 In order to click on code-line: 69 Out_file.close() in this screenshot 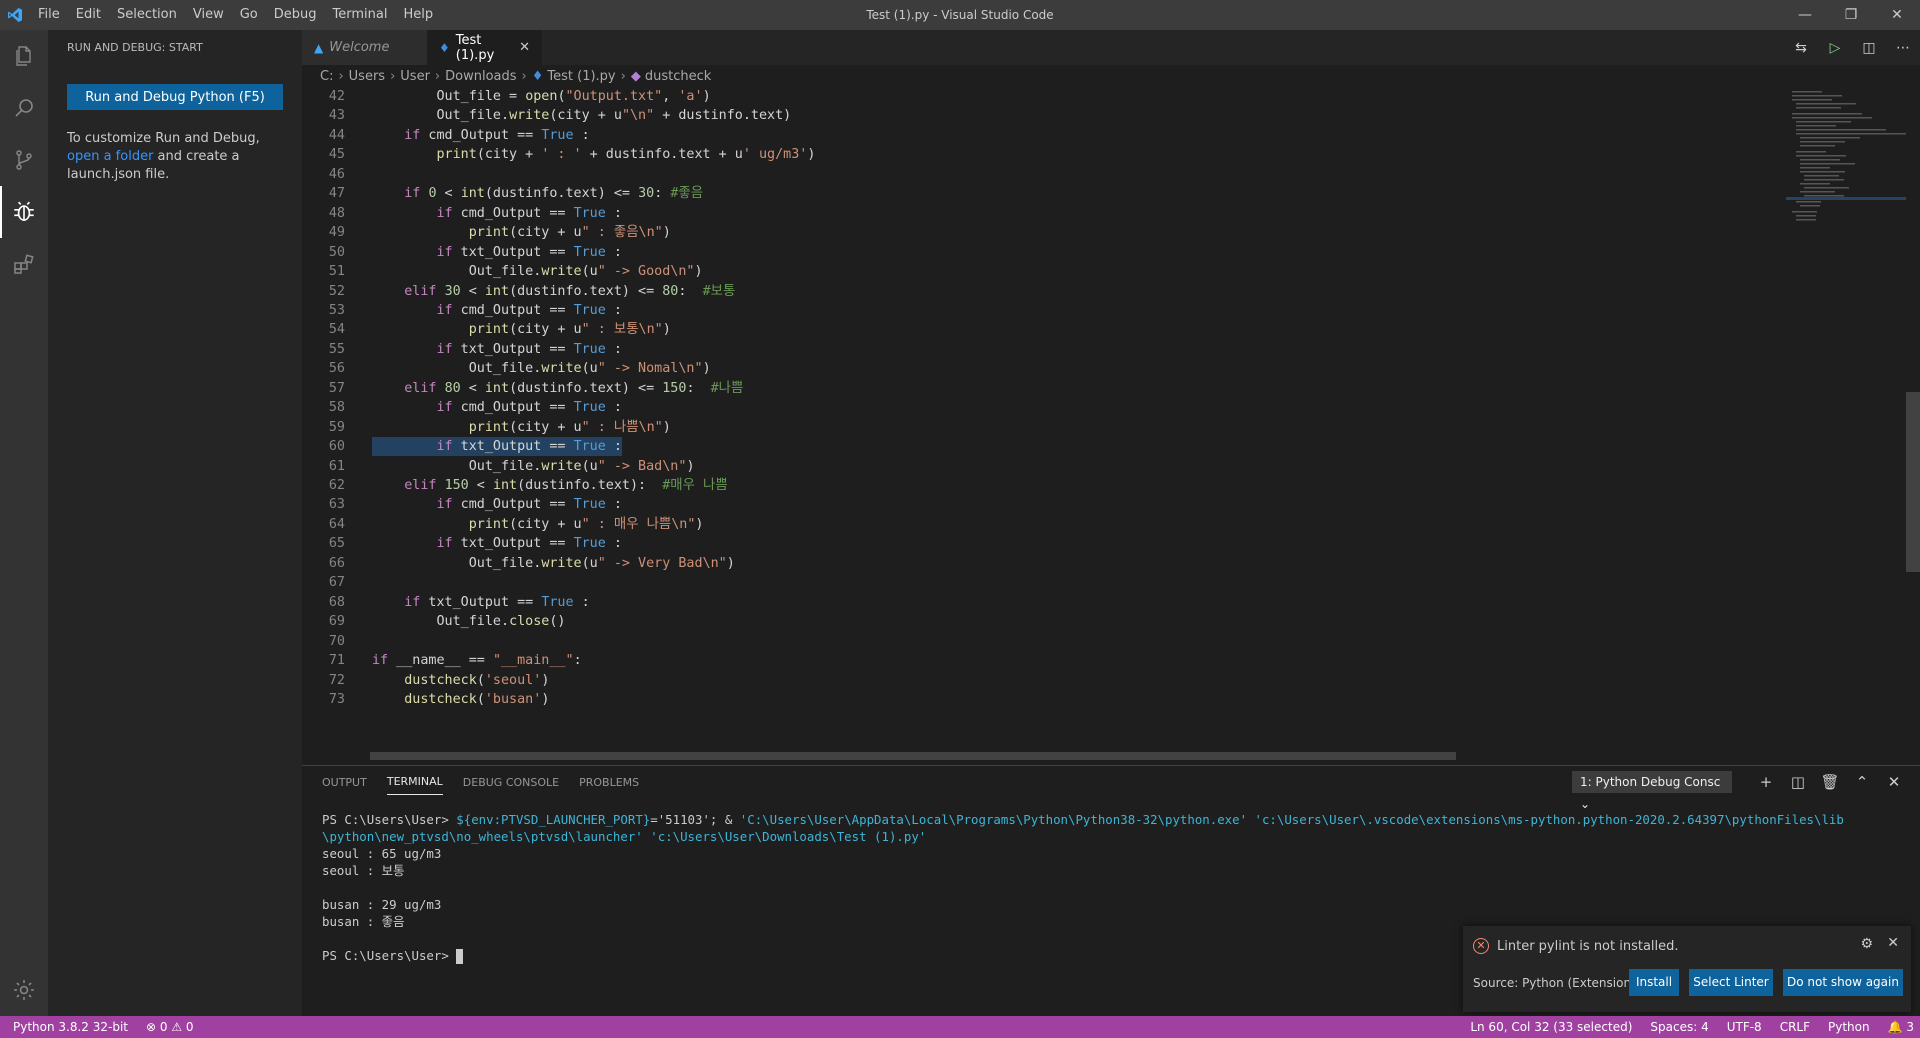, I will do `click(1042, 621)`.